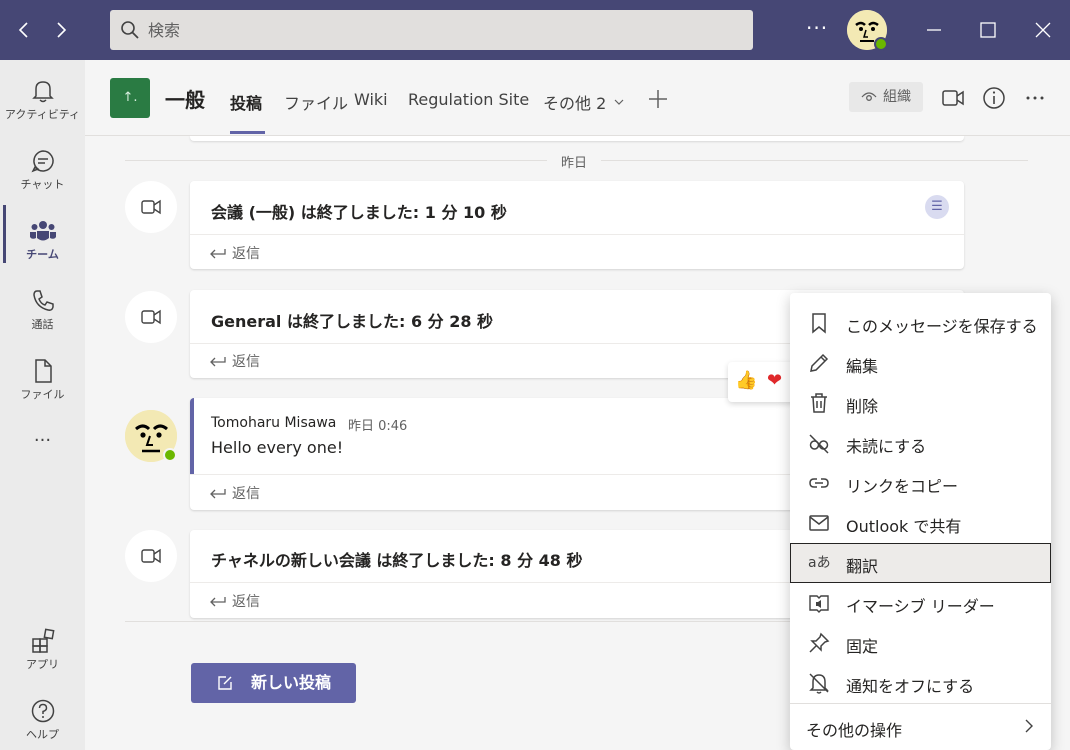 The width and height of the screenshot is (1070, 750). What do you see at coordinates (352, 321) in the screenshot?
I see `meeting-ended-text: General は終了しました: 6 分 28 秒` at bounding box center [352, 321].